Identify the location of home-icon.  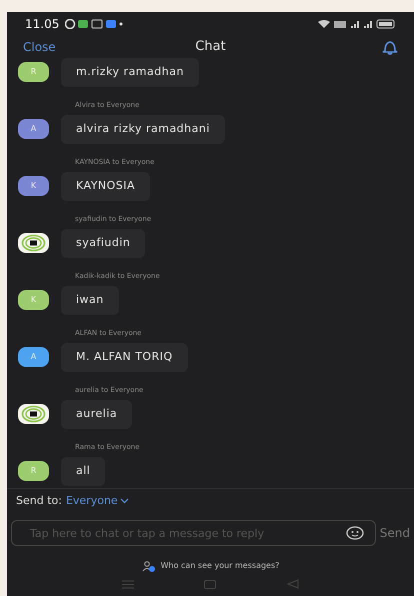
(210, 584).